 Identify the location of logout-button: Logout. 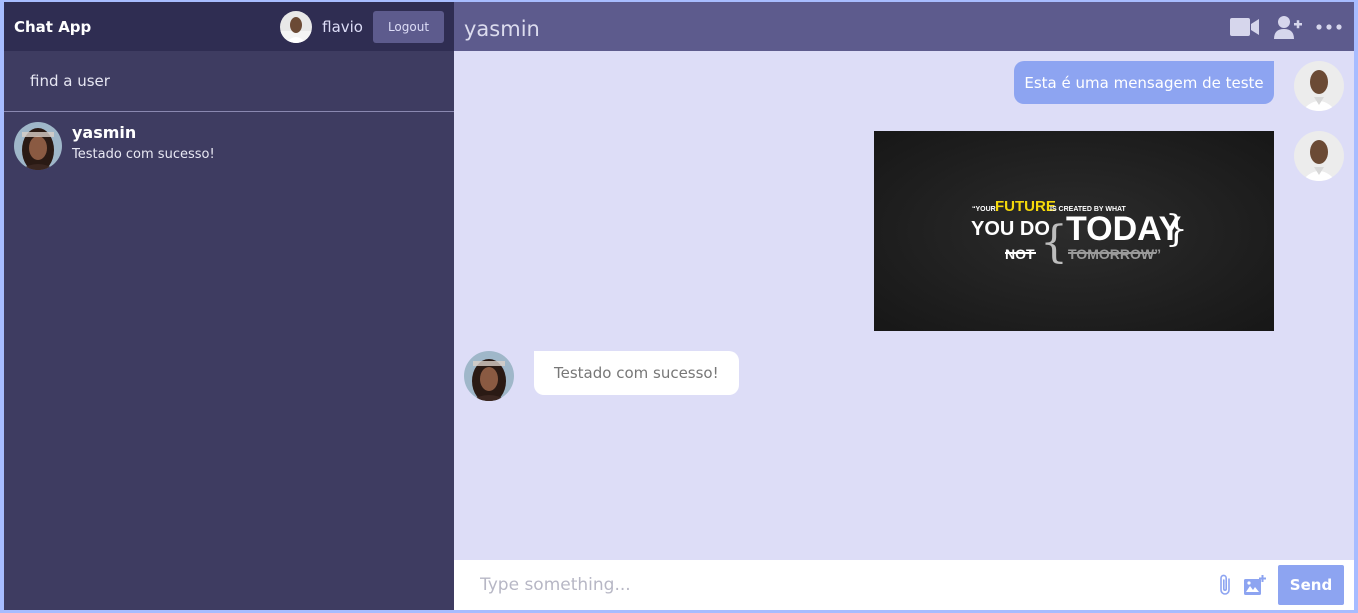
(408, 26).